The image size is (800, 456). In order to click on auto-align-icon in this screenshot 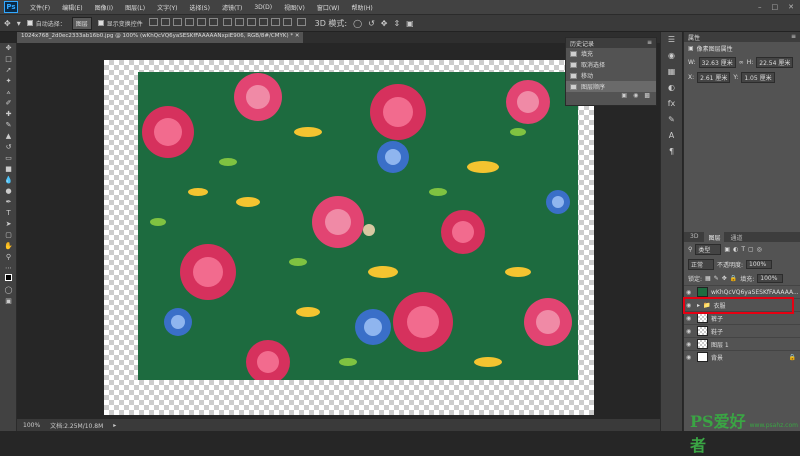, I will do `click(301, 22)`.